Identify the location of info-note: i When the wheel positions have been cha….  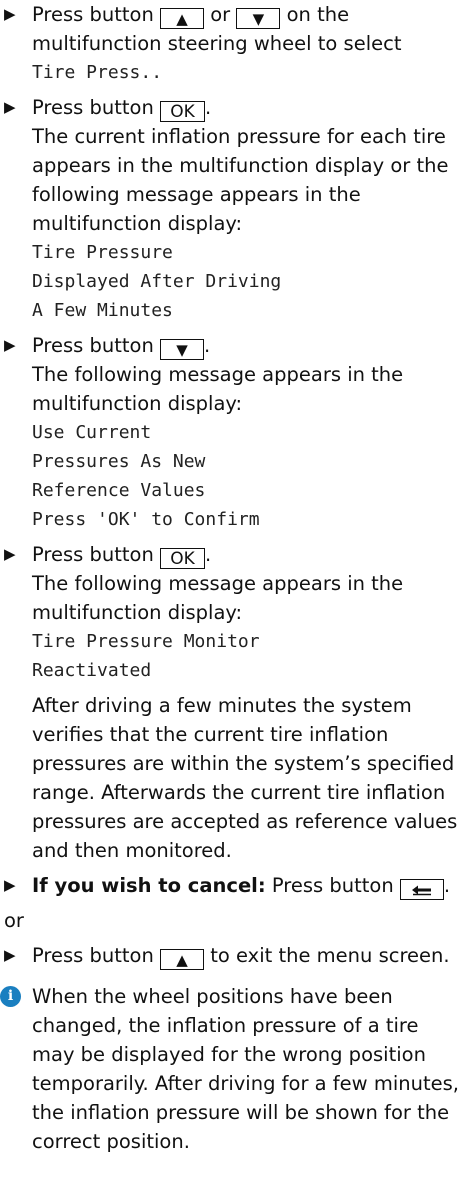
(232, 1069).